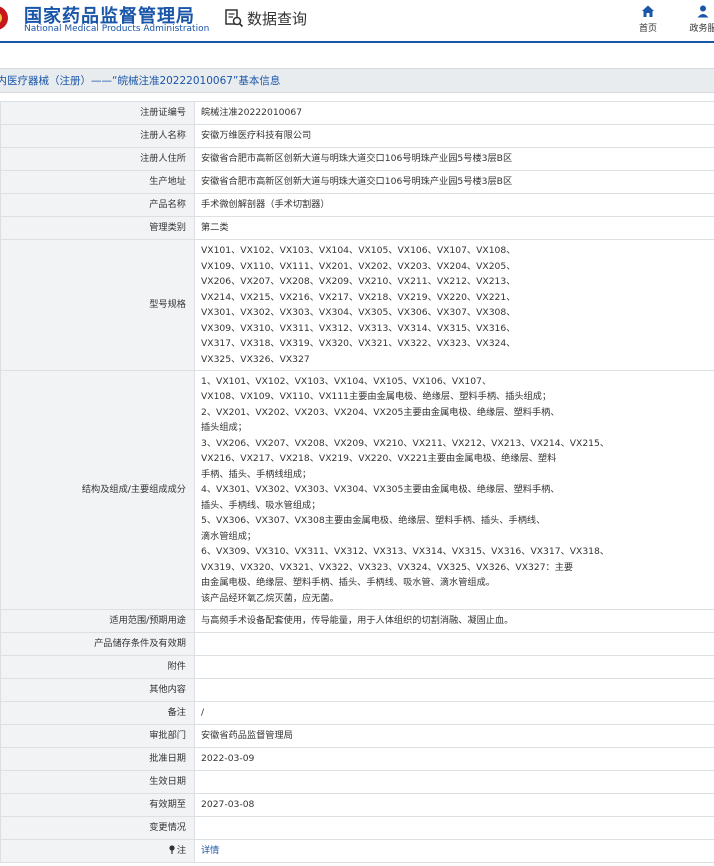 This screenshot has height=866, width=714. What do you see at coordinates (277, 18) in the screenshot?
I see `query-title-text: 数据查询` at bounding box center [277, 18].